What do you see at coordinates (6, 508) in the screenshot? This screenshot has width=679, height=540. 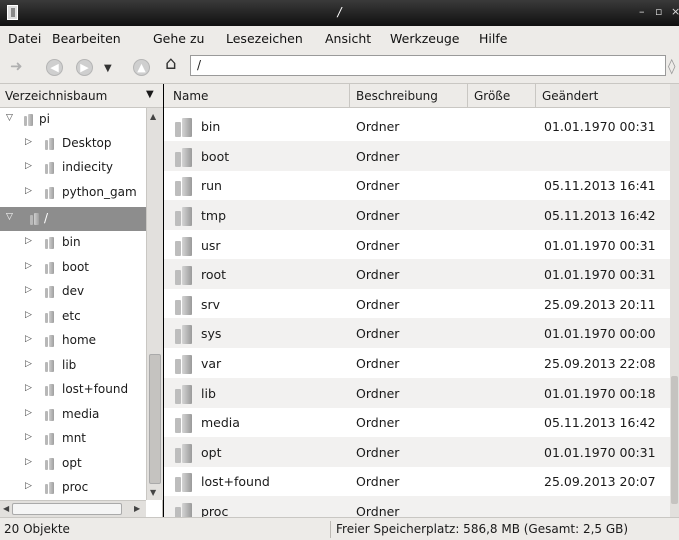 I see `scroll-left-icon: ◀` at bounding box center [6, 508].